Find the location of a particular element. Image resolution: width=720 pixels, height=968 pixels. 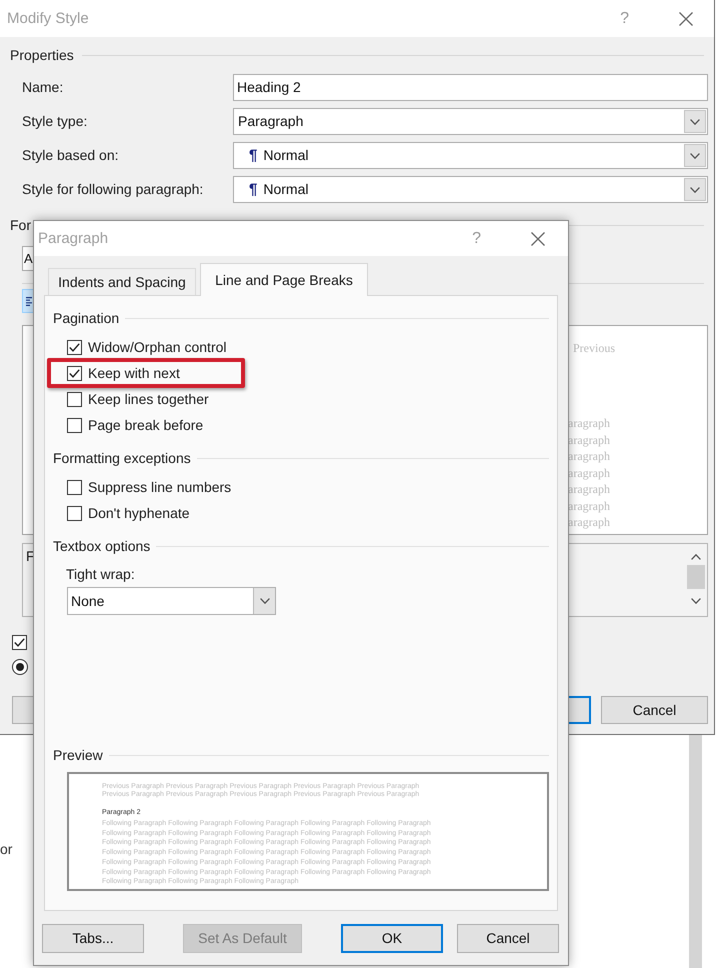

dropdown: None is located at coordinates (171, 601).